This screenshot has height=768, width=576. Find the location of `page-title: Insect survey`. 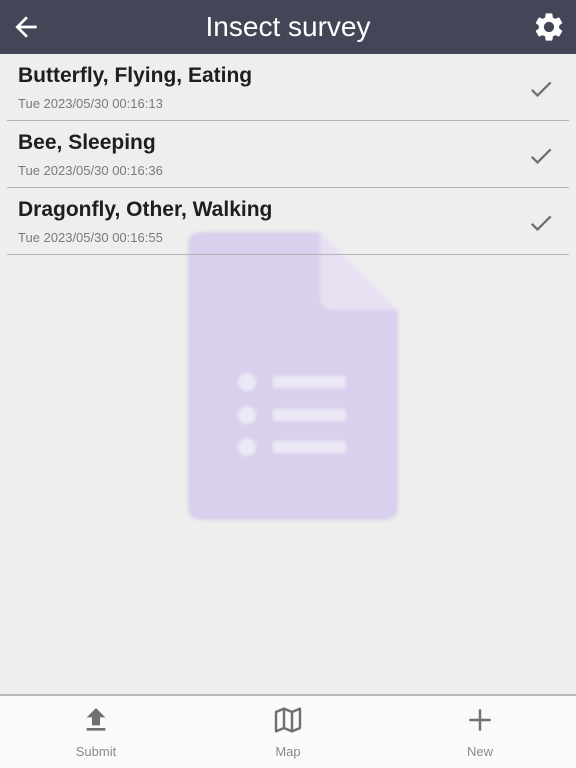

page-title: Insect survey is located at coordinates (288, 26).